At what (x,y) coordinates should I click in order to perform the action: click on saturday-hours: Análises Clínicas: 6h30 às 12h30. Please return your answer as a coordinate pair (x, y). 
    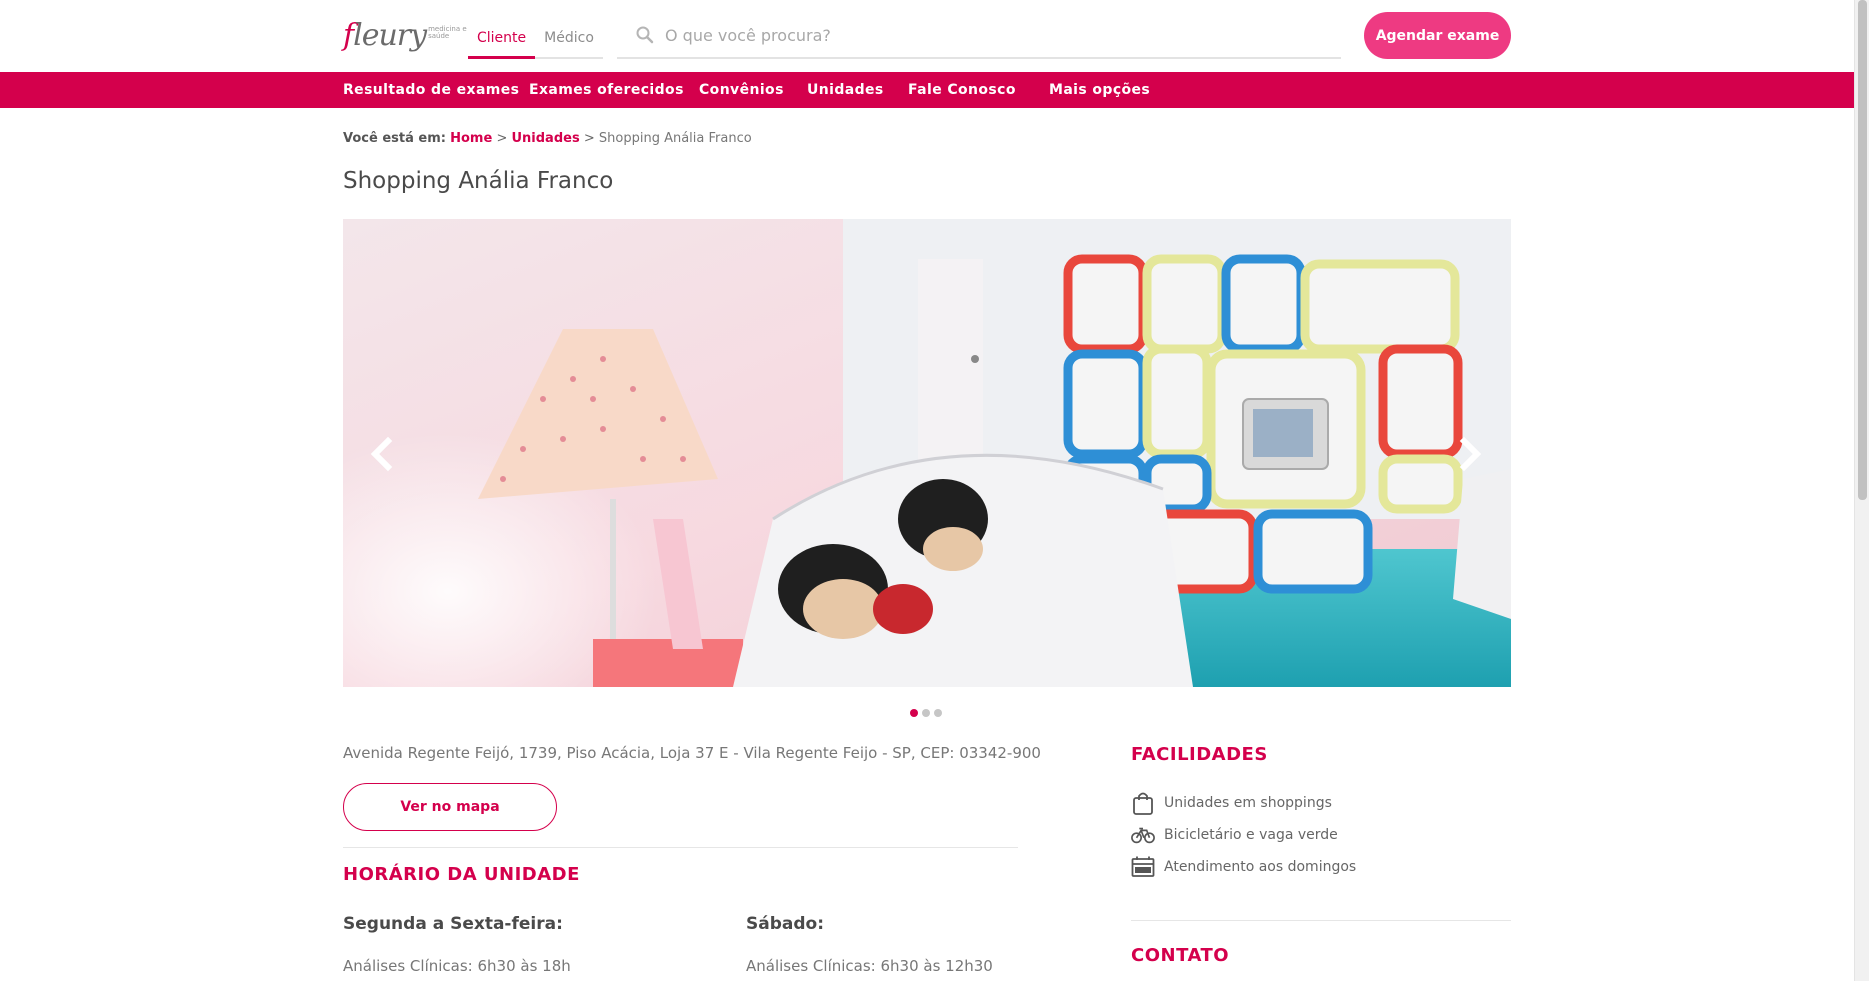
    Looking at the image, I should click on (869, 966).